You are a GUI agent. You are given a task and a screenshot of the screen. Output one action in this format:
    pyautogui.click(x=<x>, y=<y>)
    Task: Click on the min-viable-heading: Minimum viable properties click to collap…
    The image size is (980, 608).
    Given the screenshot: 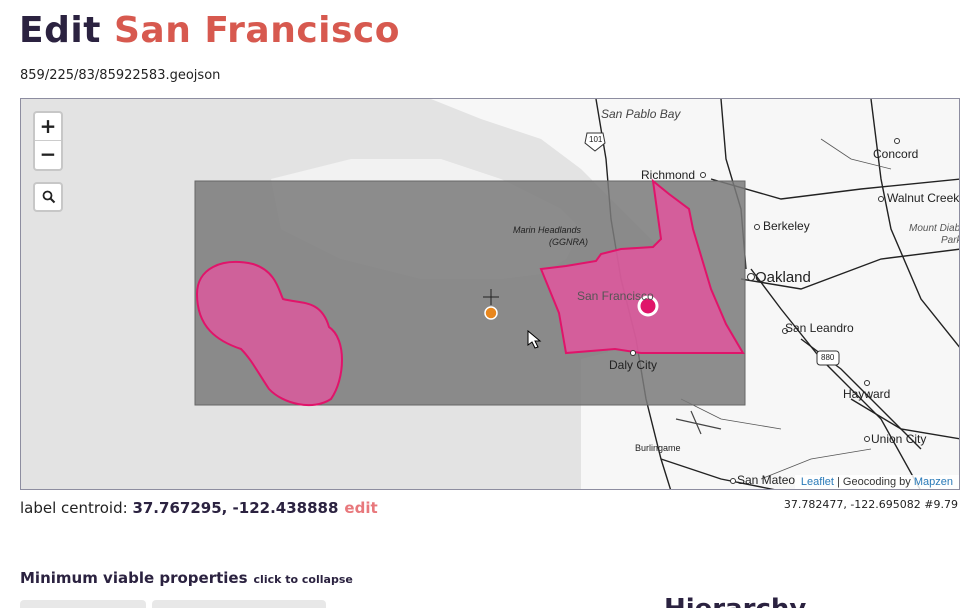 What is the action you would take?
    pyautogui.click(x=186, y=578)
    